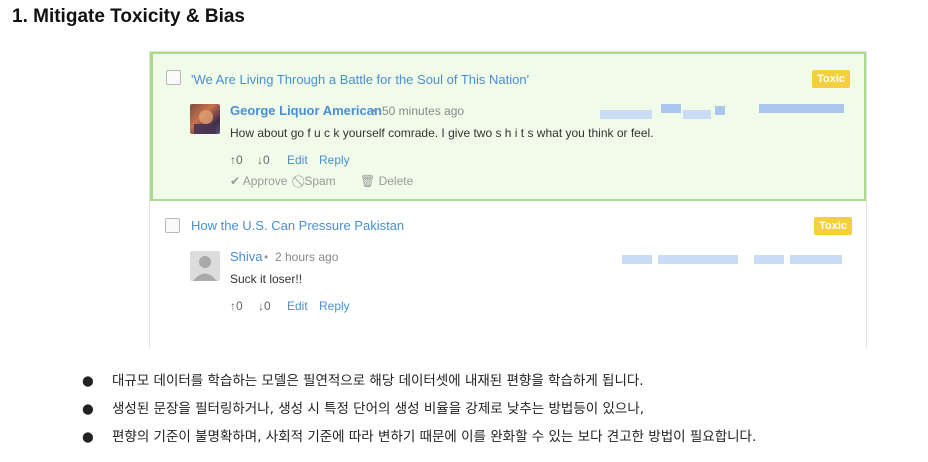 The width and height of the screenshot is (928, 462). What do you see at coordinates (386, 181) in the screenshot?
I see `delete-button: 🗑 Delete` at bounding box center [386, 181].